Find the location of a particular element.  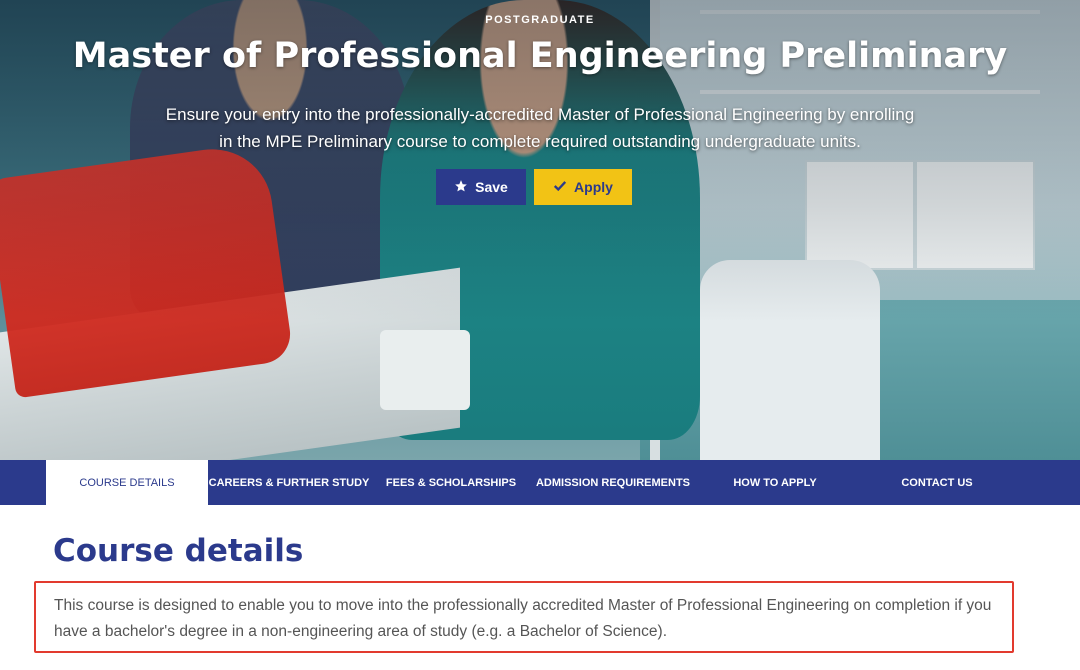

tab-contact-us: CONTACT US is located at coordinates (937, 482).